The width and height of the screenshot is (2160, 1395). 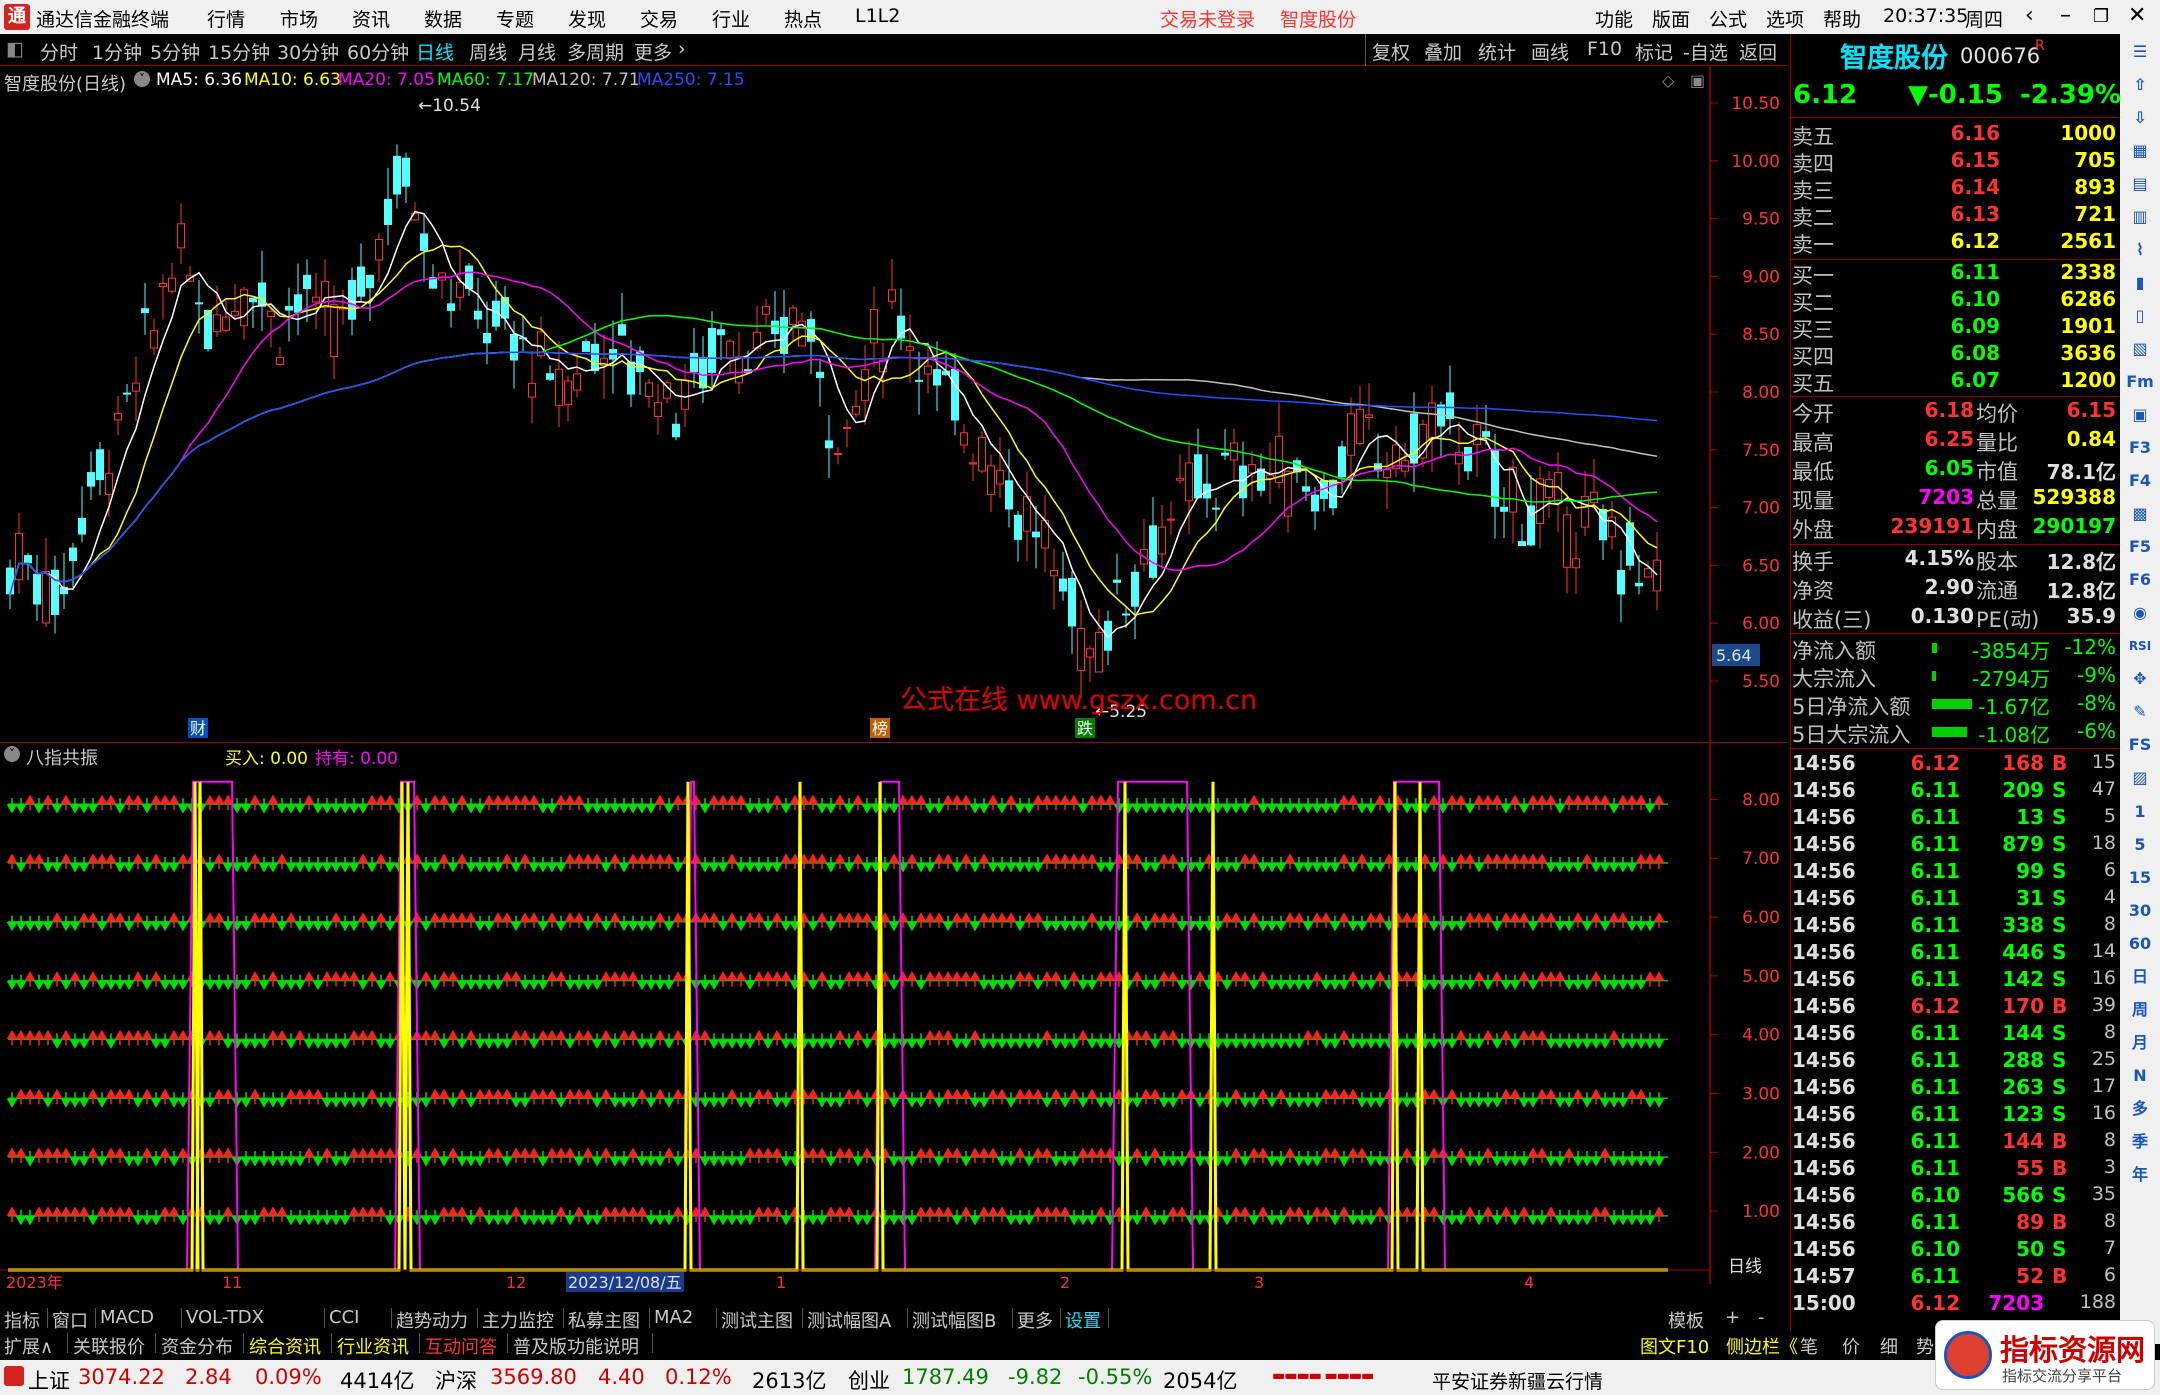 I want to click on fs-icon: FS, so click(x=2140, y=745).